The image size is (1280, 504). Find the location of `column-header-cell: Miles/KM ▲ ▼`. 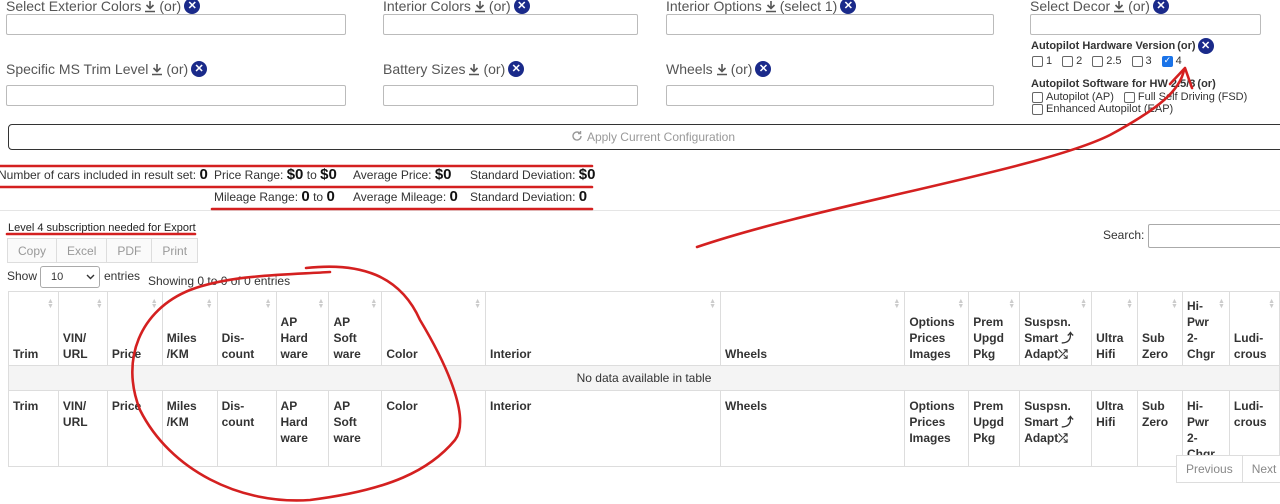

column-header-cell: Miles/KM ▲ ▼ is located at coordinates (189, 328).